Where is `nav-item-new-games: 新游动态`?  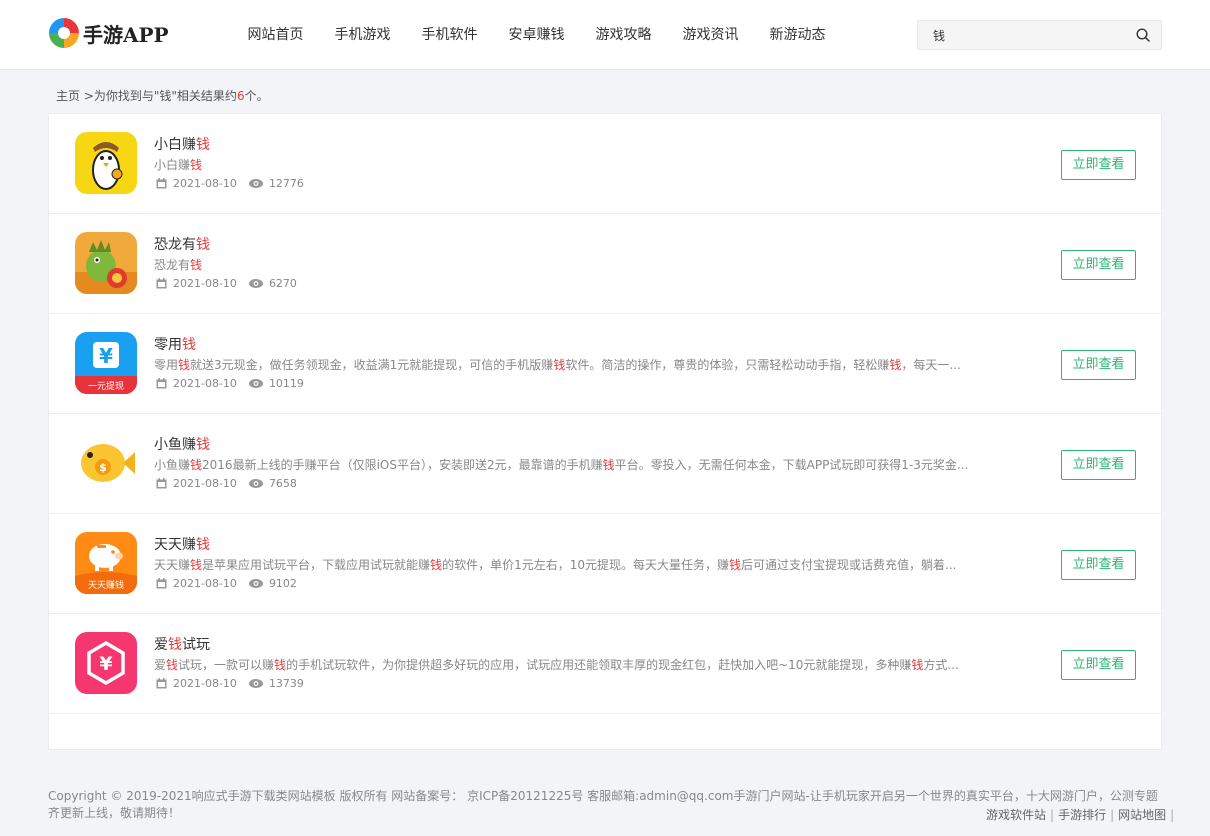
nav-item-new-games: 新游动态 is located at coordinates (797, 35).